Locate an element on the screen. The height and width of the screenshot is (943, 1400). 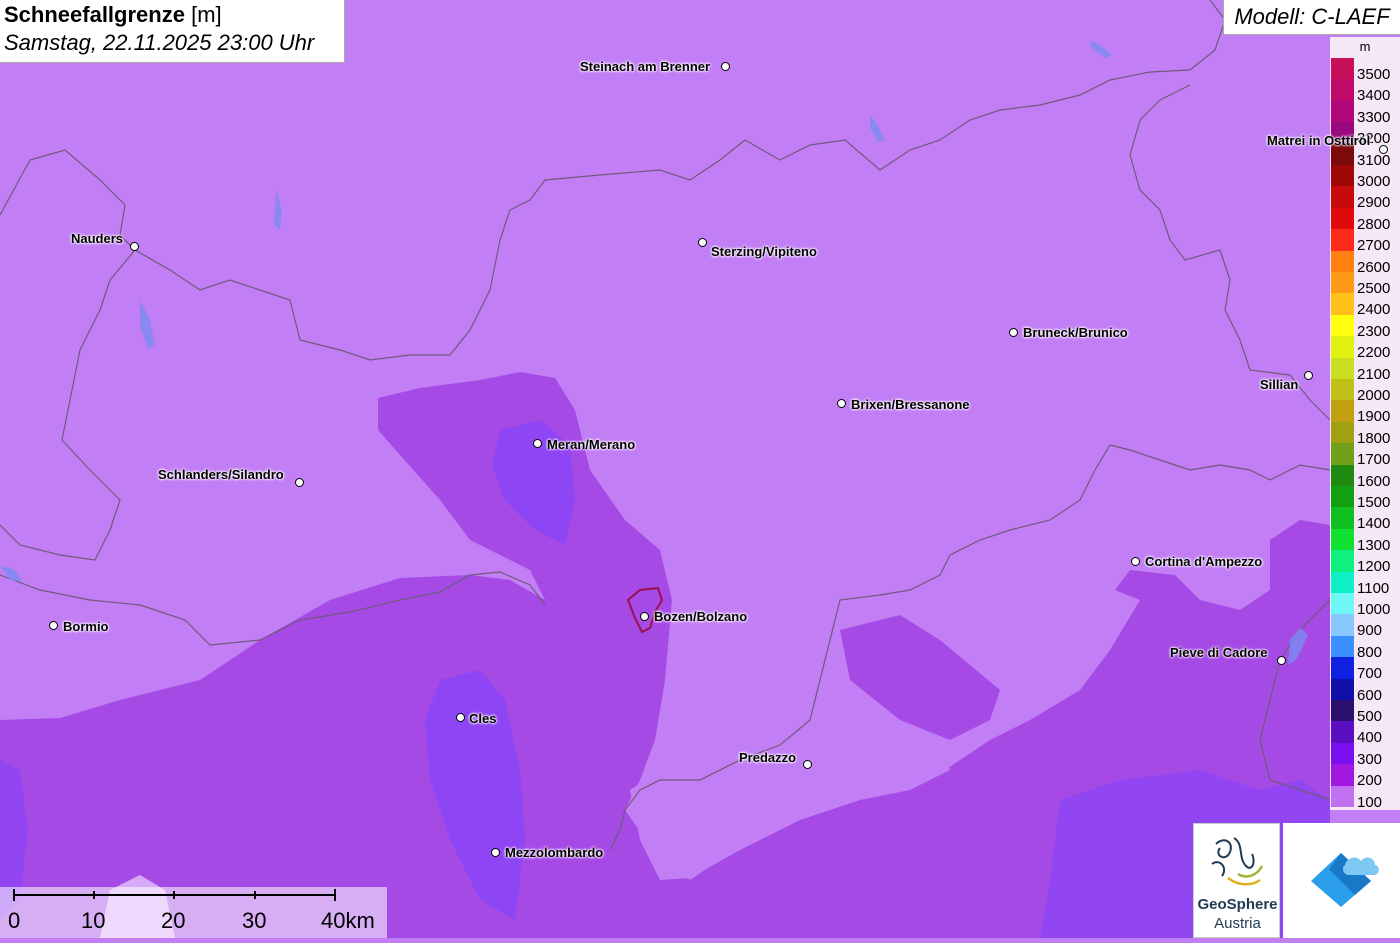
legend-row: 1400 is located at coordinates (1365, 519).